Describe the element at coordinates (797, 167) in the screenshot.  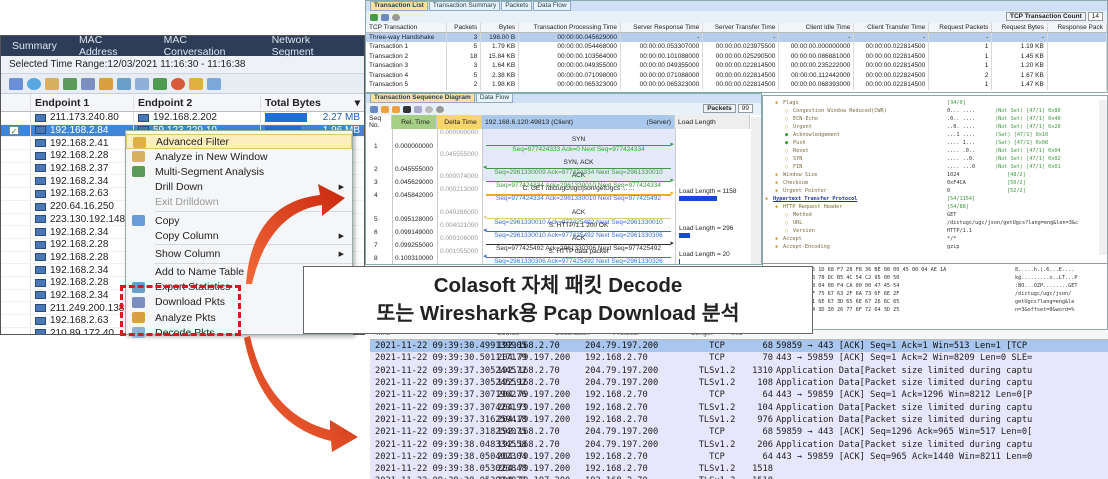
I see `field-name: FIN` at that location.